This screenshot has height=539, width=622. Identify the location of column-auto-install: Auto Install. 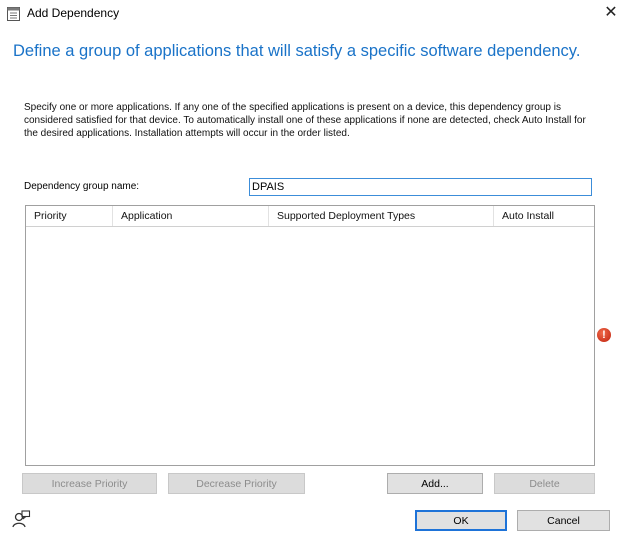
(544, 216).